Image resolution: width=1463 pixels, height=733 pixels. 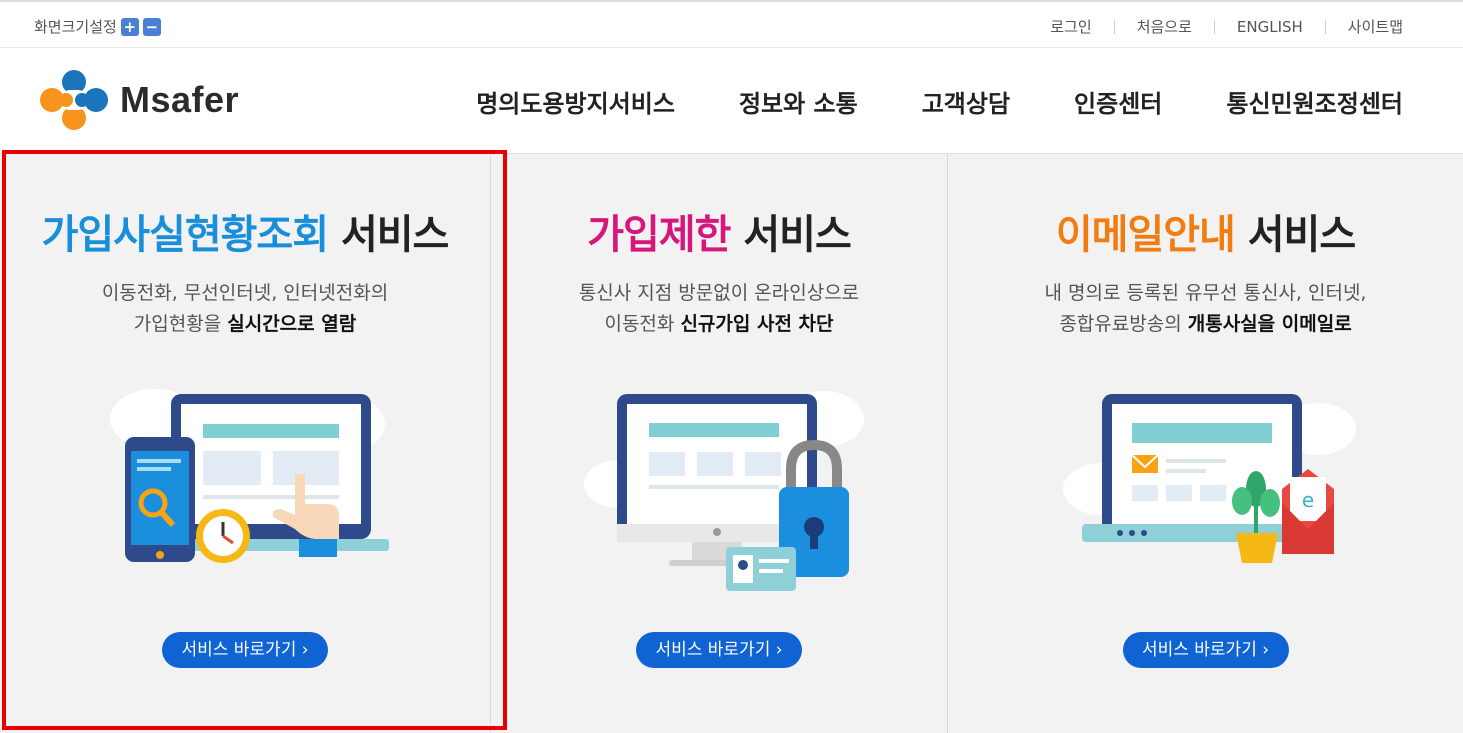 I want to click on zoom-control: 화면크기설정 + −, so click(x=97, y=26).